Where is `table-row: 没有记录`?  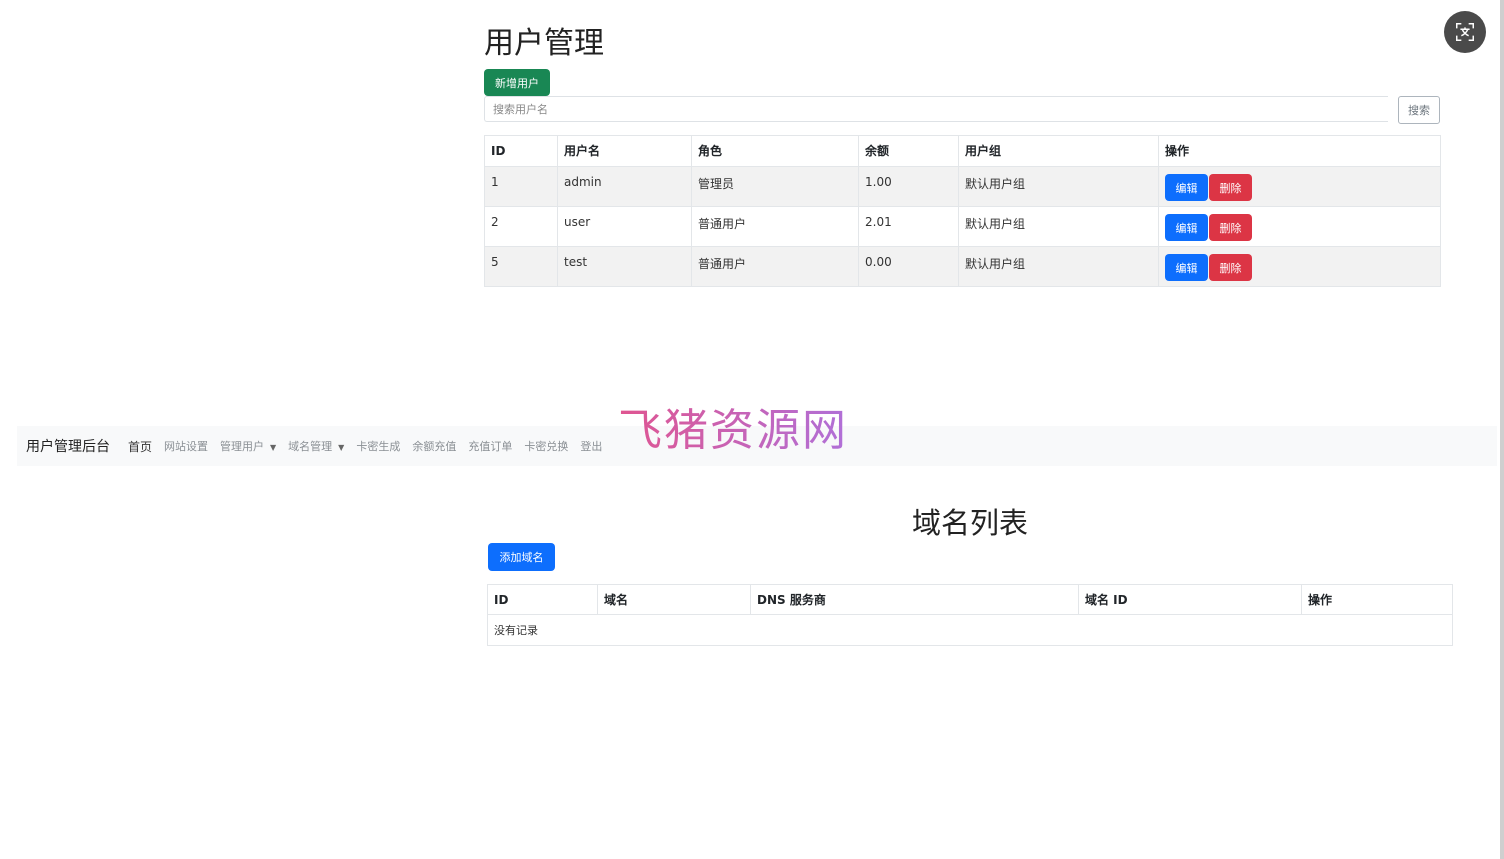 table-row: 没有记录 is located at coordinates (970, 630).